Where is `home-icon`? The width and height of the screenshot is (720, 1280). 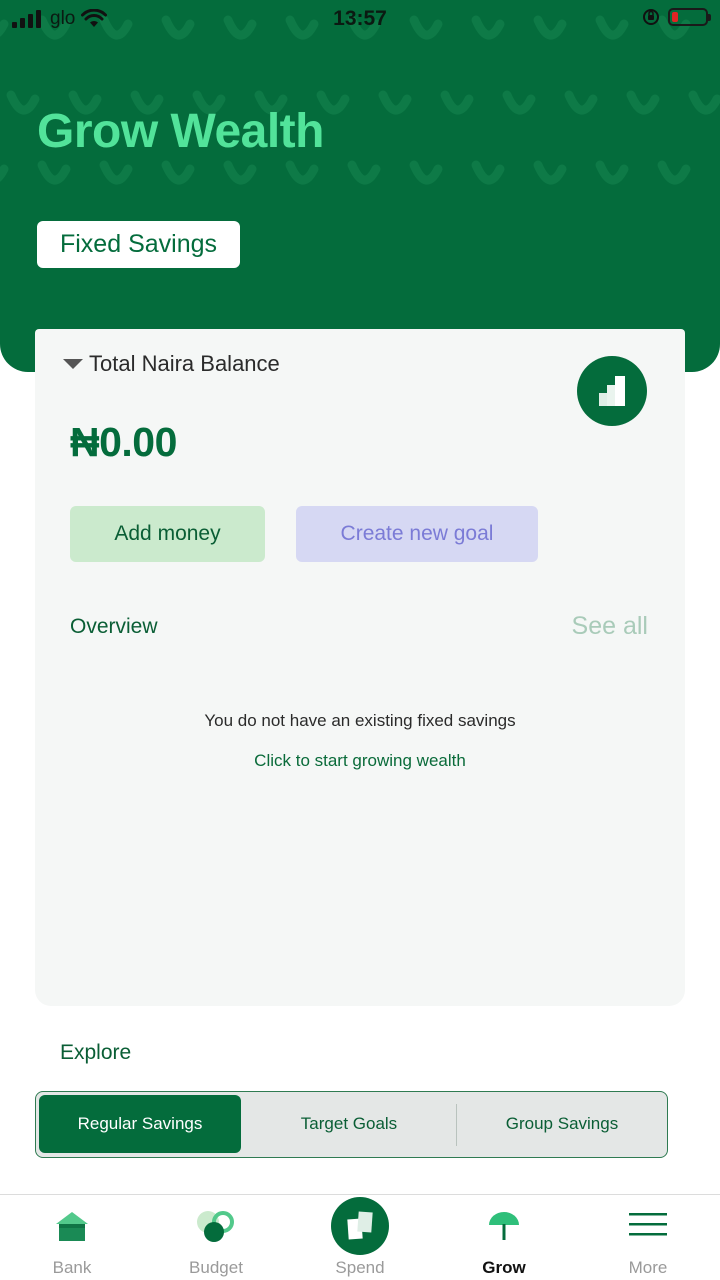 home-icon is located at coordinates (72, 1226).